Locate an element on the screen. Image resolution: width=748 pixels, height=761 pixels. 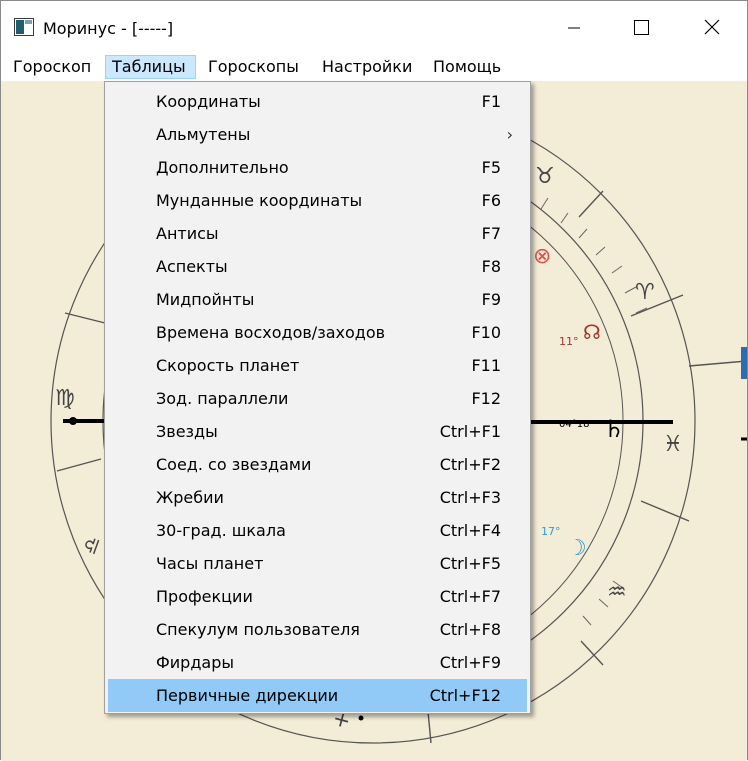
menu-item-label: Антисы is located at coordinates (187, 233).